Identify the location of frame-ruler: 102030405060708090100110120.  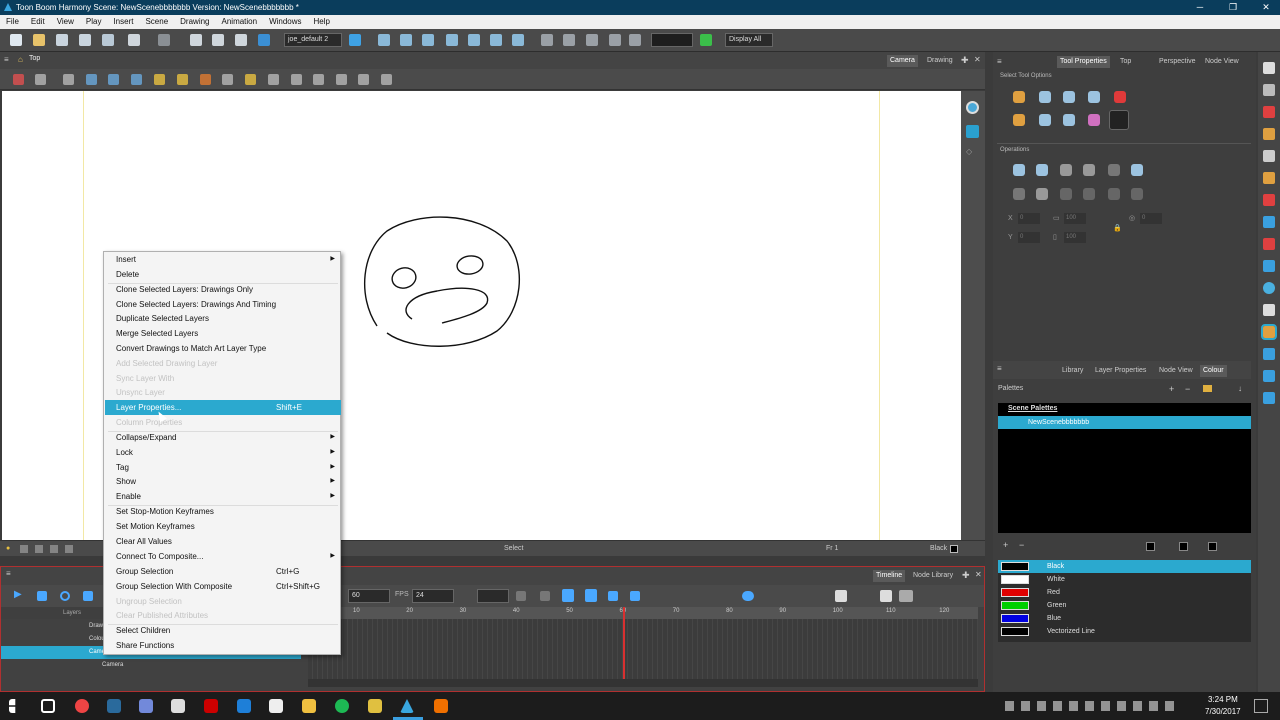
(643, 613).